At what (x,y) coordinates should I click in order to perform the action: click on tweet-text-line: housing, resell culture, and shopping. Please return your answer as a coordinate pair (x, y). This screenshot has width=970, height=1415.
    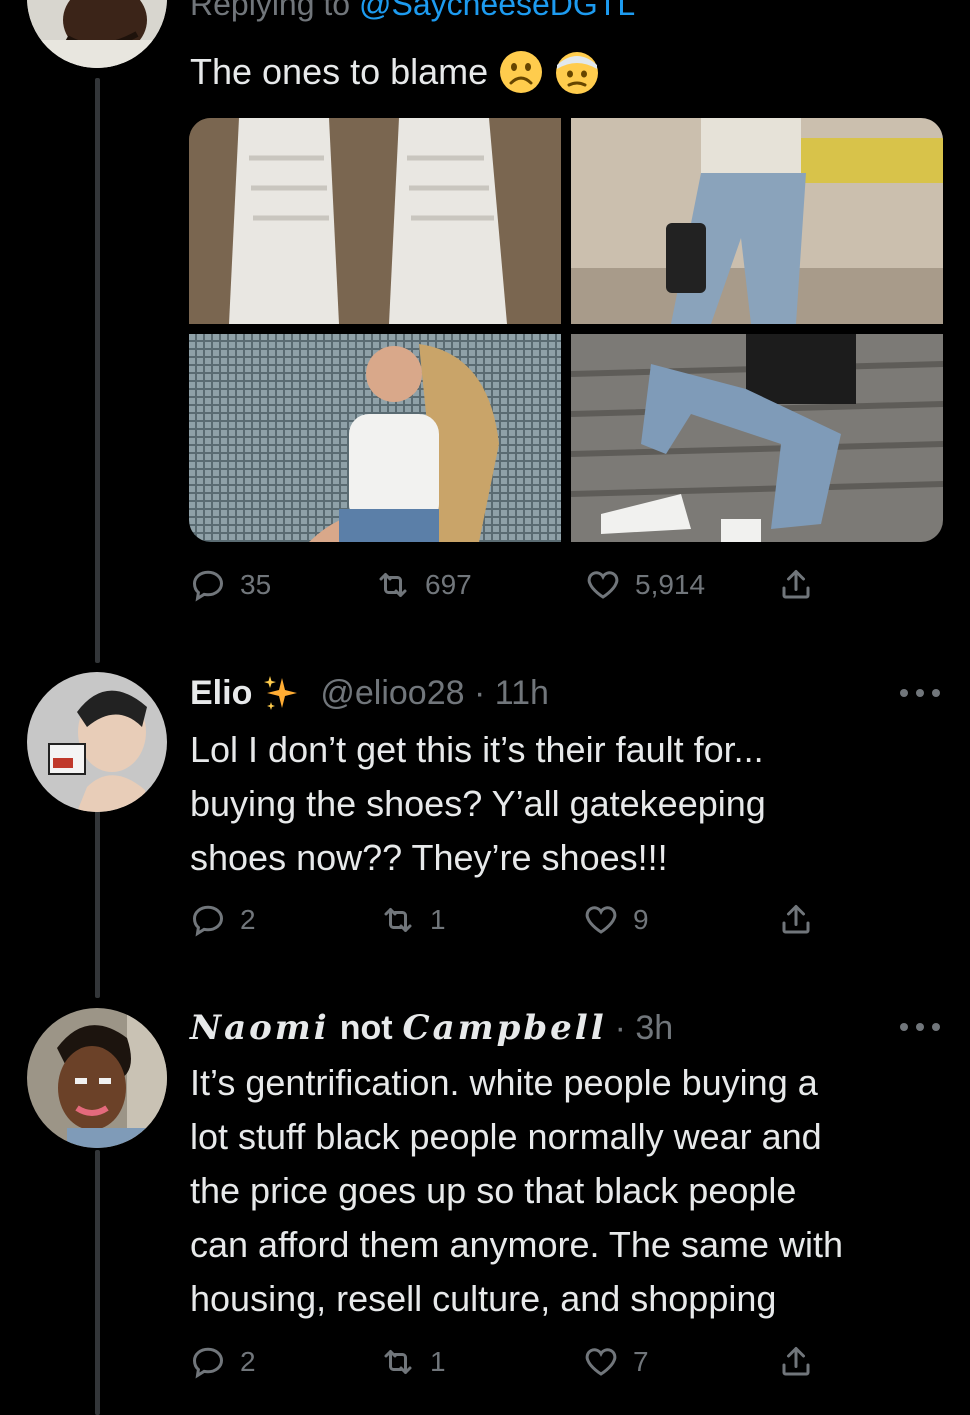
    Looking at the image, I should click on (483, 1298).